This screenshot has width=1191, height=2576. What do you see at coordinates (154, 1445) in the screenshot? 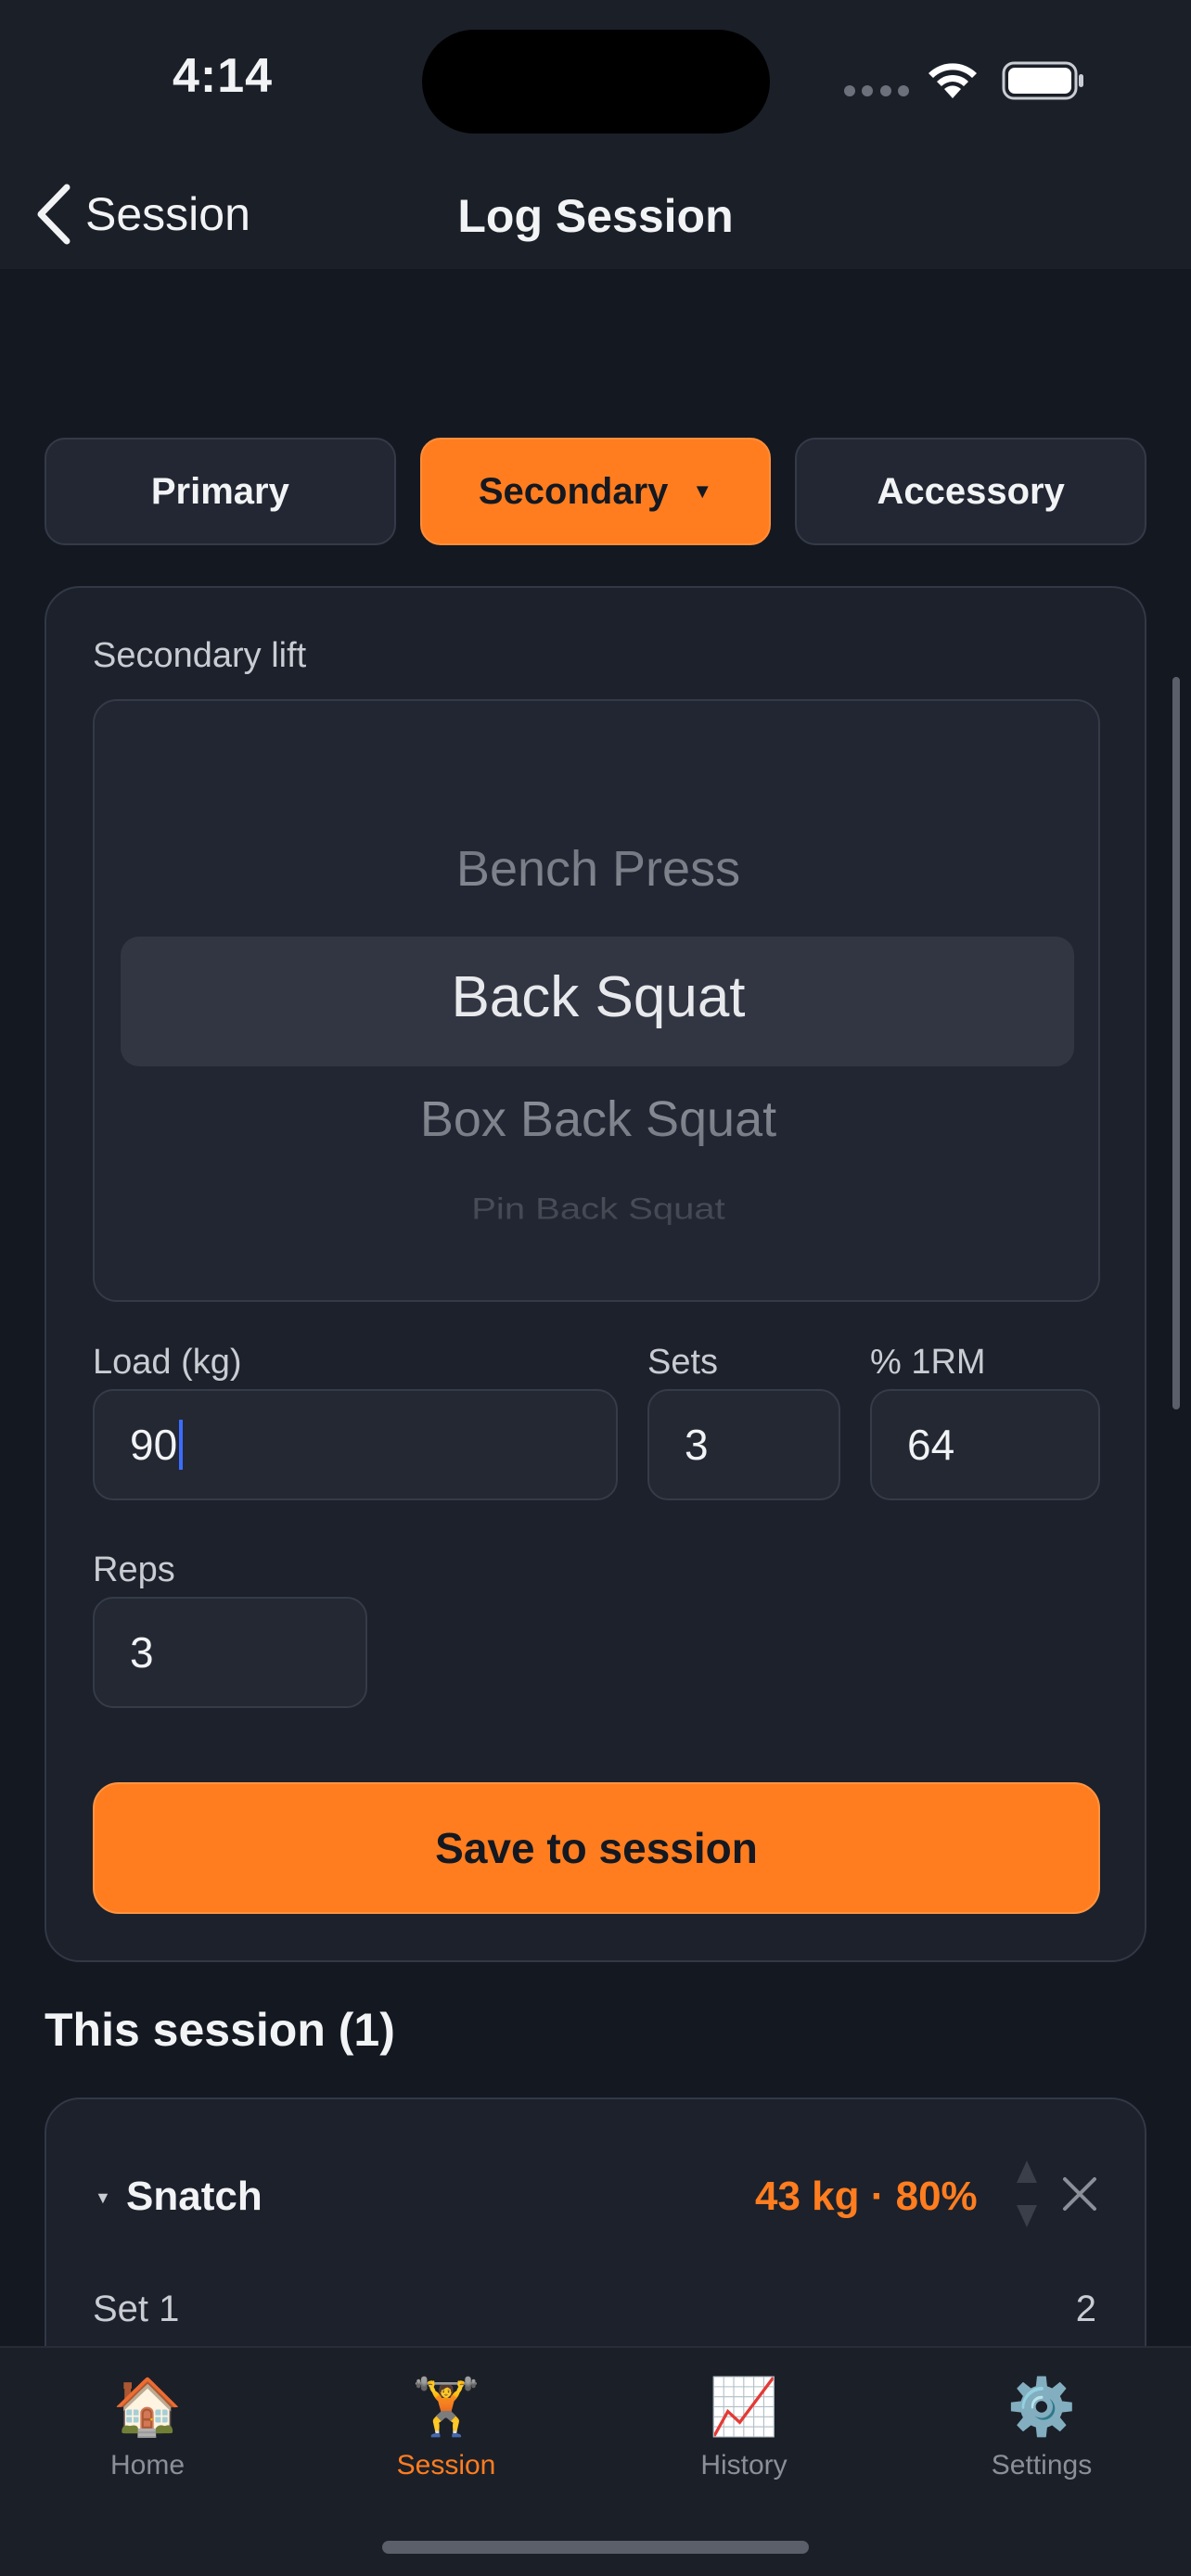
I see `load-value: 90` at bounding box center [154, 1445].